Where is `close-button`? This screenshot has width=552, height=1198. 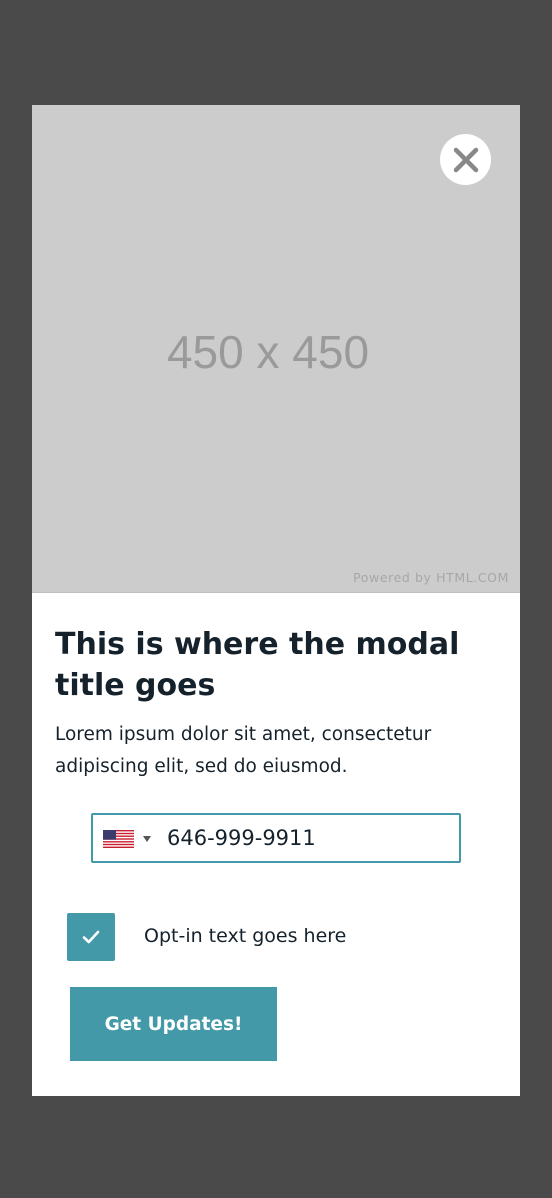 close-button is located at coordinates (465, 159).